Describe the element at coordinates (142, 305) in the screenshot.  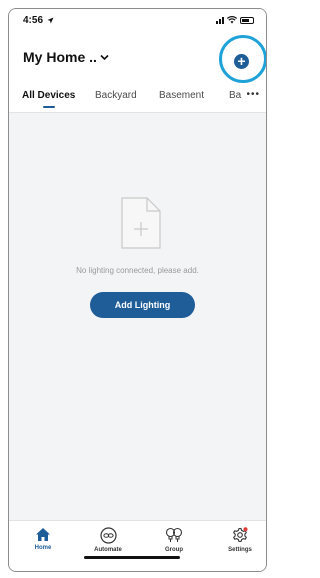
I see `add-lighting-button: Add Lighting` at that location.